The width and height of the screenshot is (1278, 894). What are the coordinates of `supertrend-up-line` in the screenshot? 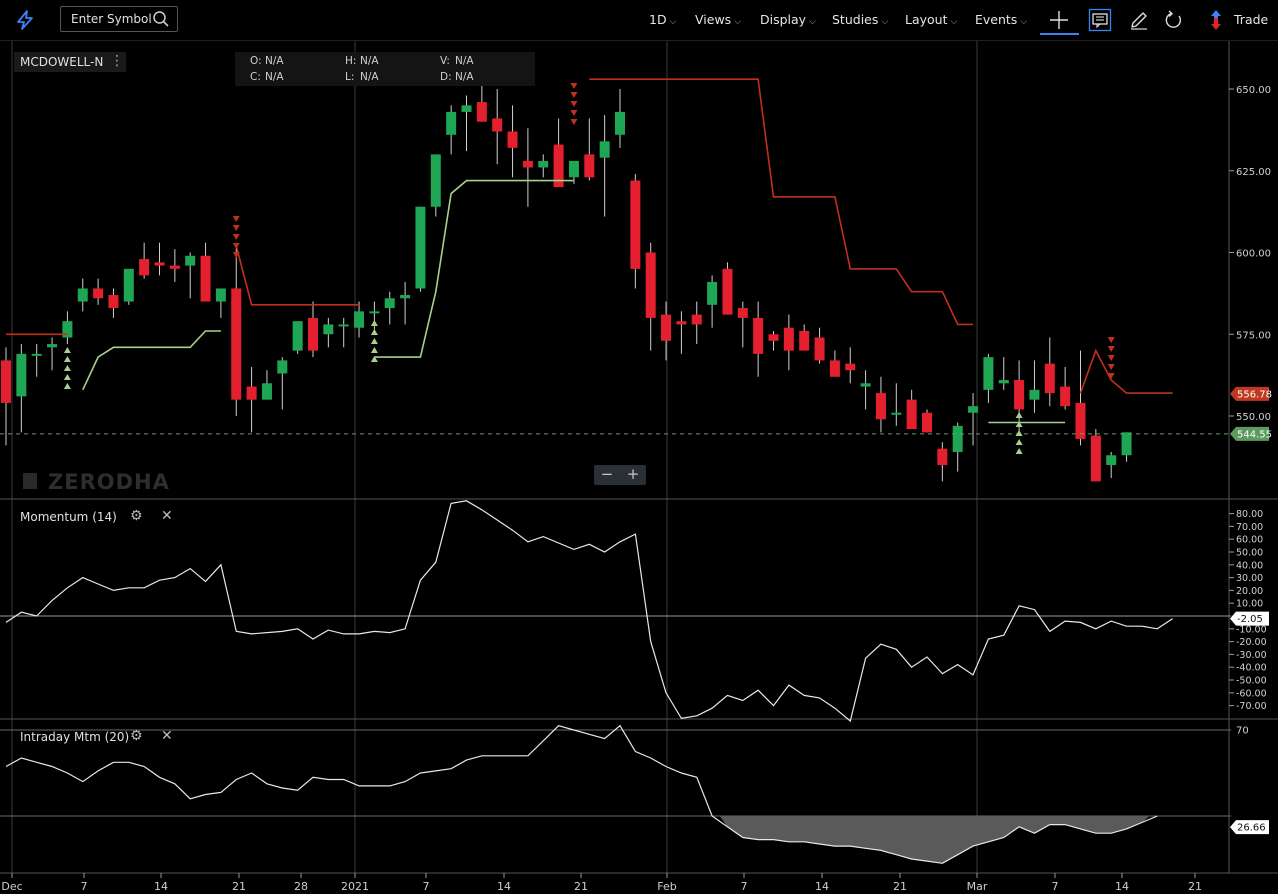 It's located at (151, 360).